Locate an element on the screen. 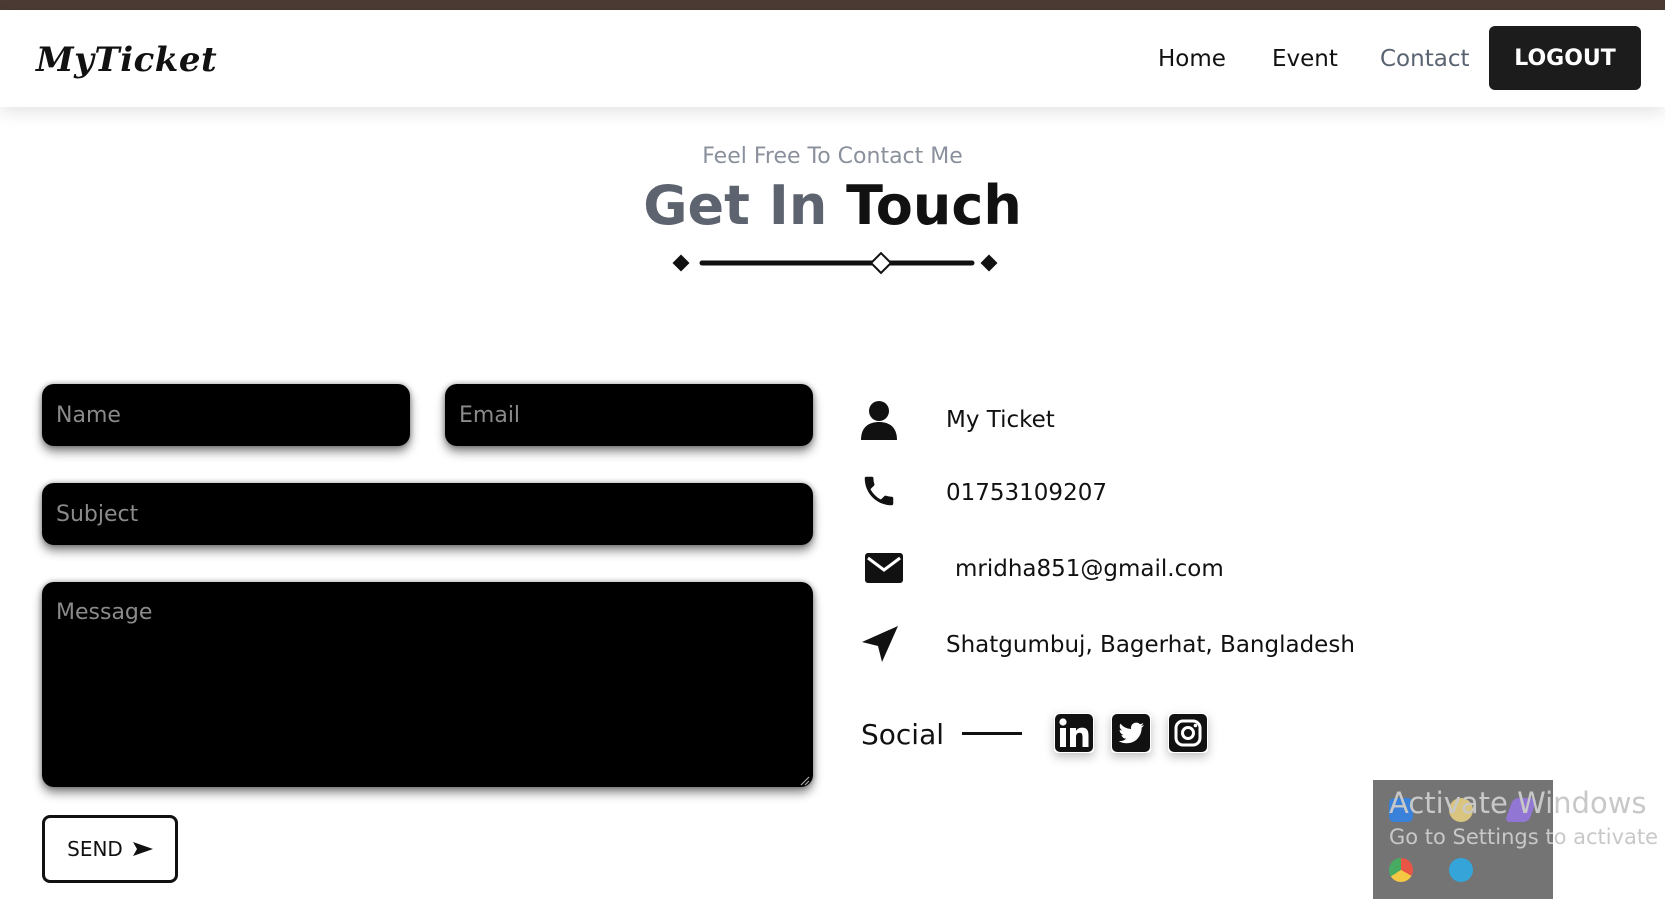 This screenshot has height=899, width=1665. send-button: SEND is located at coordinates (110, 849).